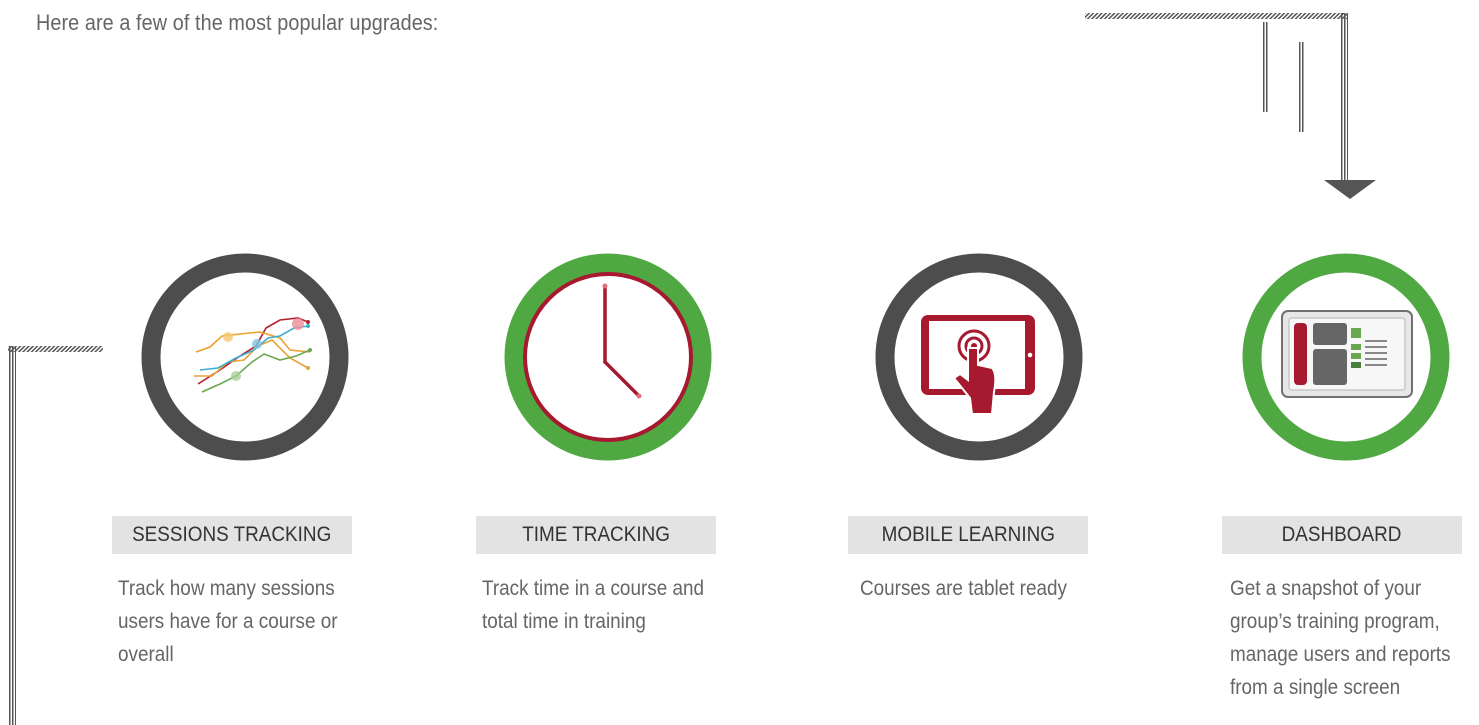 The height and width of the screenshot is (725, 1479). I want to click on feature-title: TIME TRACKING, so click(596, 535).